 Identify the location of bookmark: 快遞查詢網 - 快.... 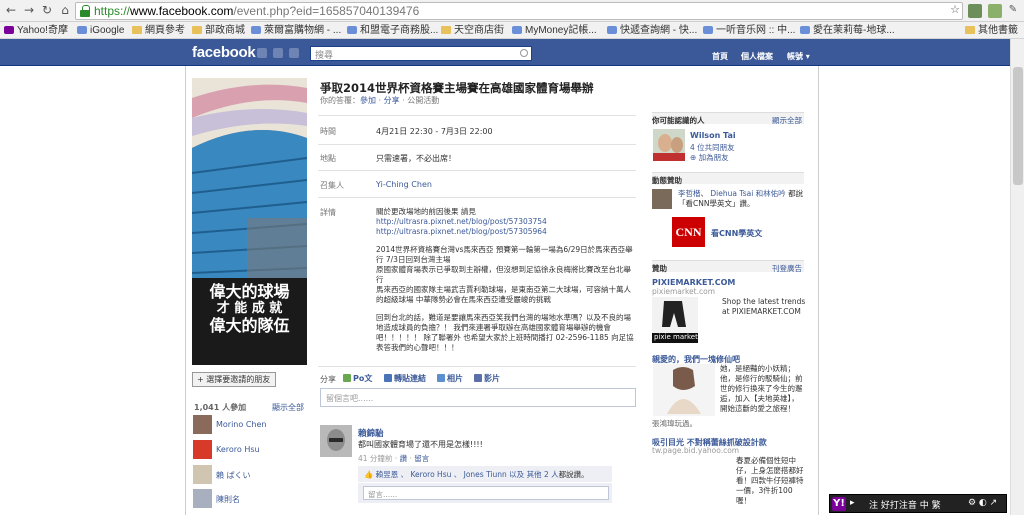
(652, 30).